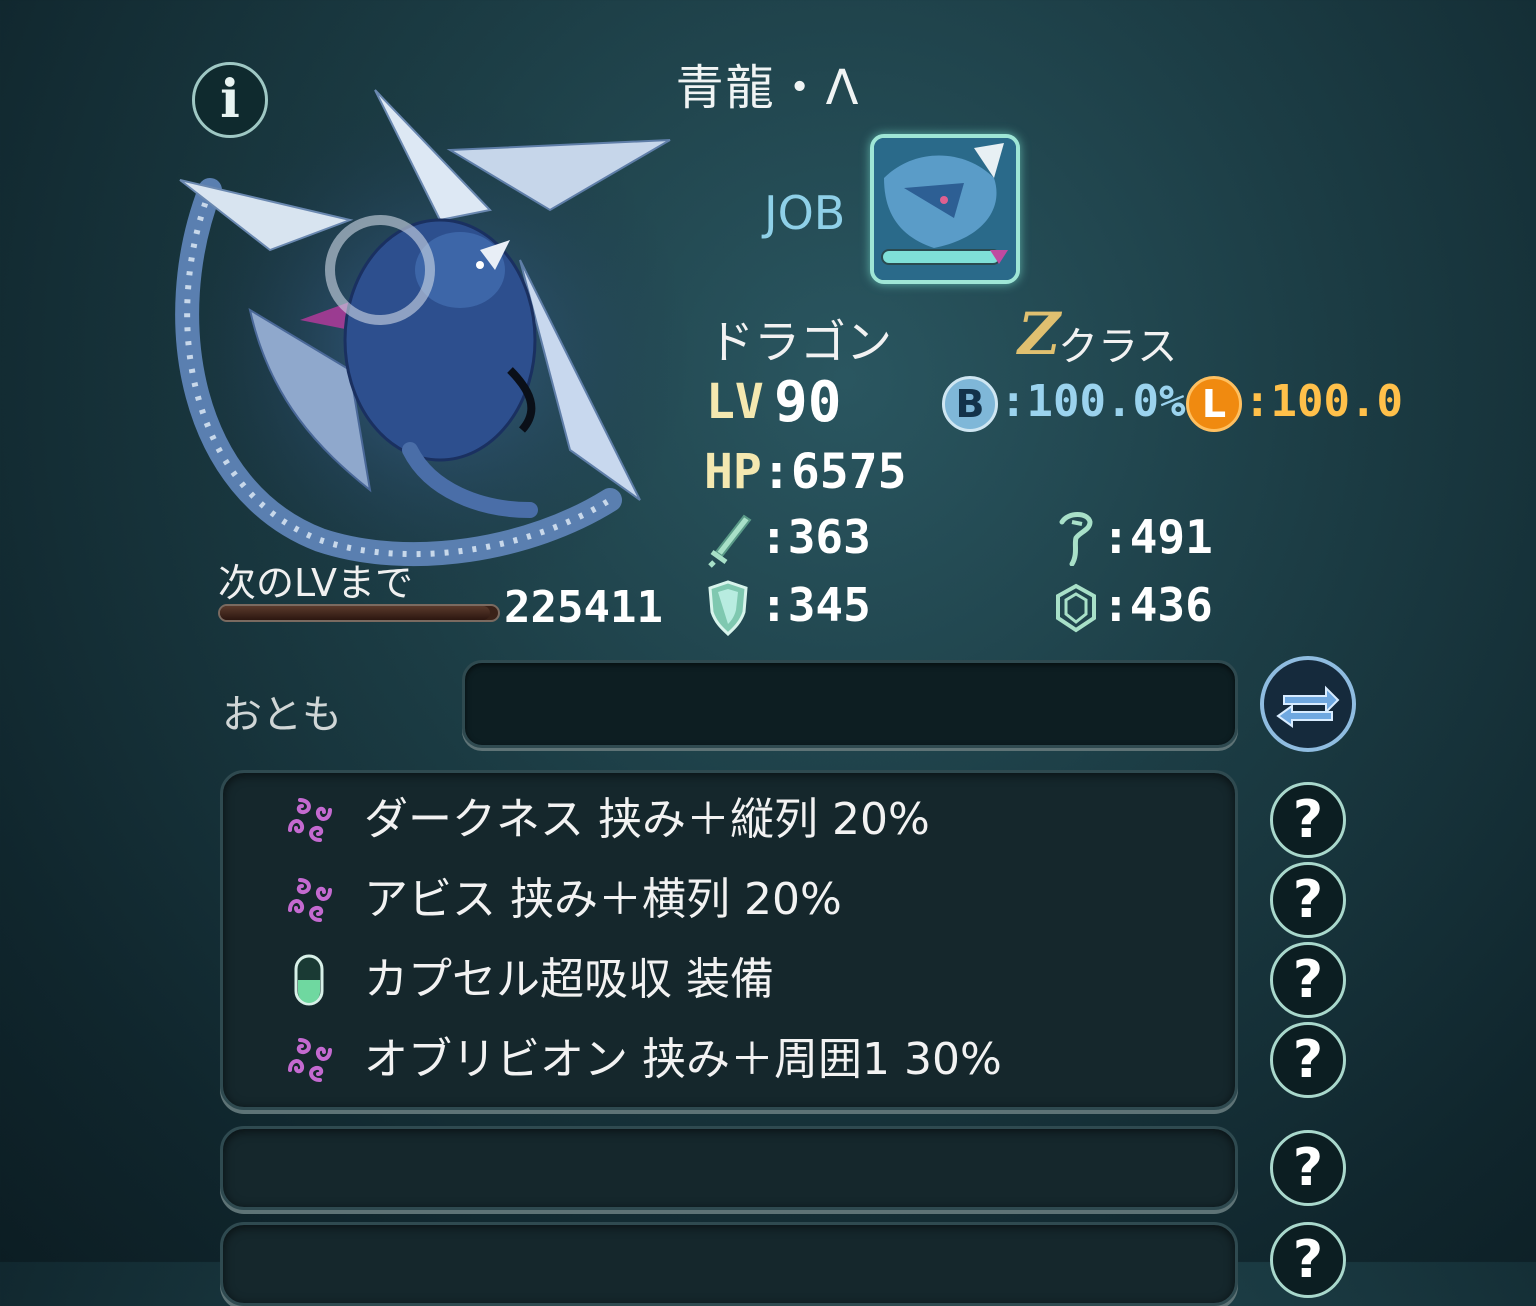  Describe the element at coordinates (850, 704) in the screenshot. I see `companion-slot` at that location.